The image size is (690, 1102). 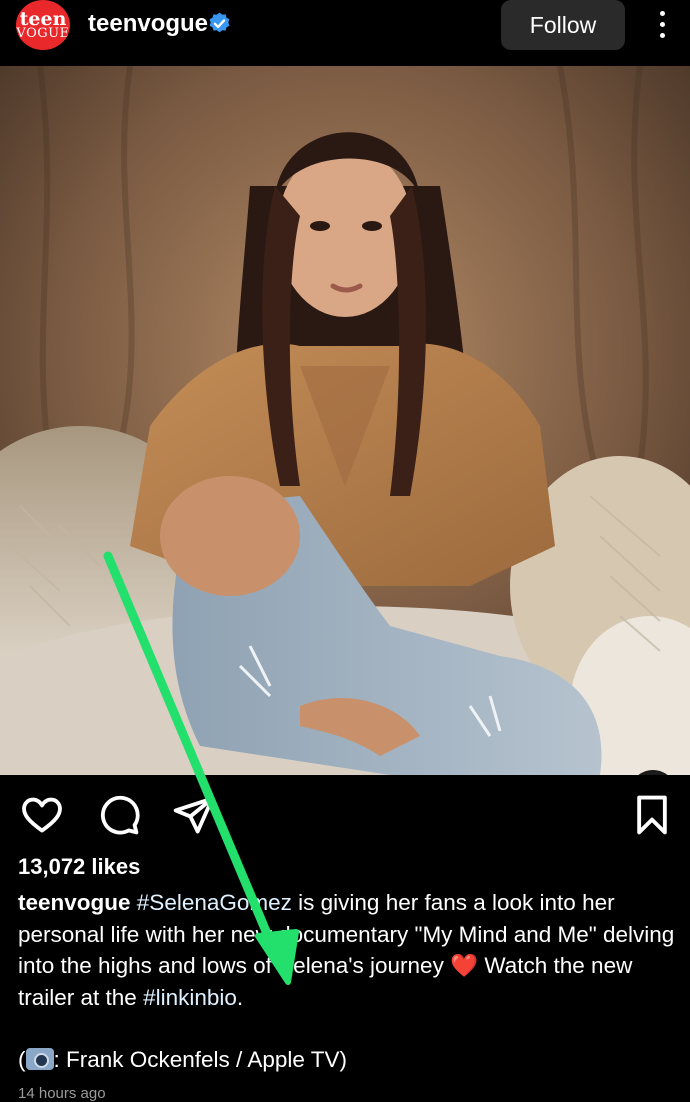 What do you see at coordinates (563, 25) in the screenshot?
I see `follow-button: Follow` at bounding box center [563, 25].